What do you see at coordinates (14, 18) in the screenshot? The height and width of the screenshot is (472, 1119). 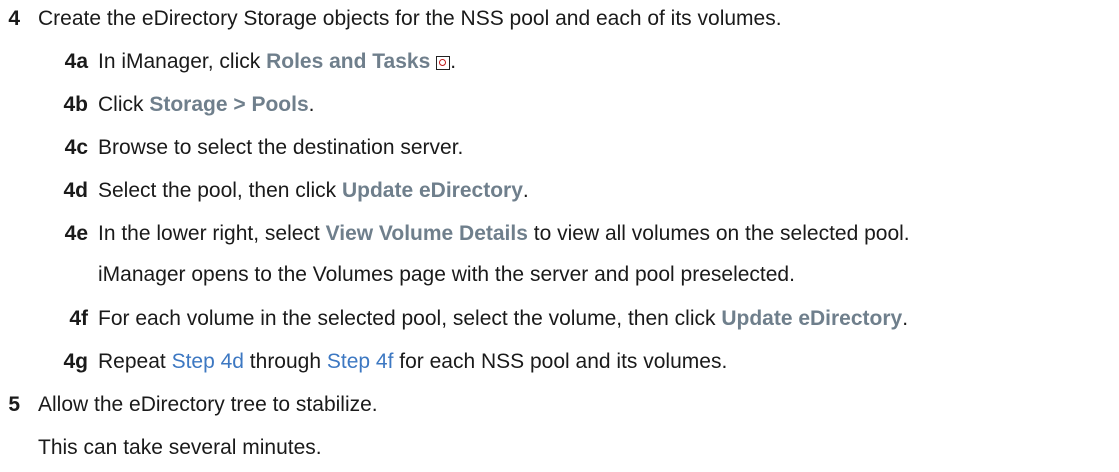 I see `step-number: 4` at bounding box center [14, 18].